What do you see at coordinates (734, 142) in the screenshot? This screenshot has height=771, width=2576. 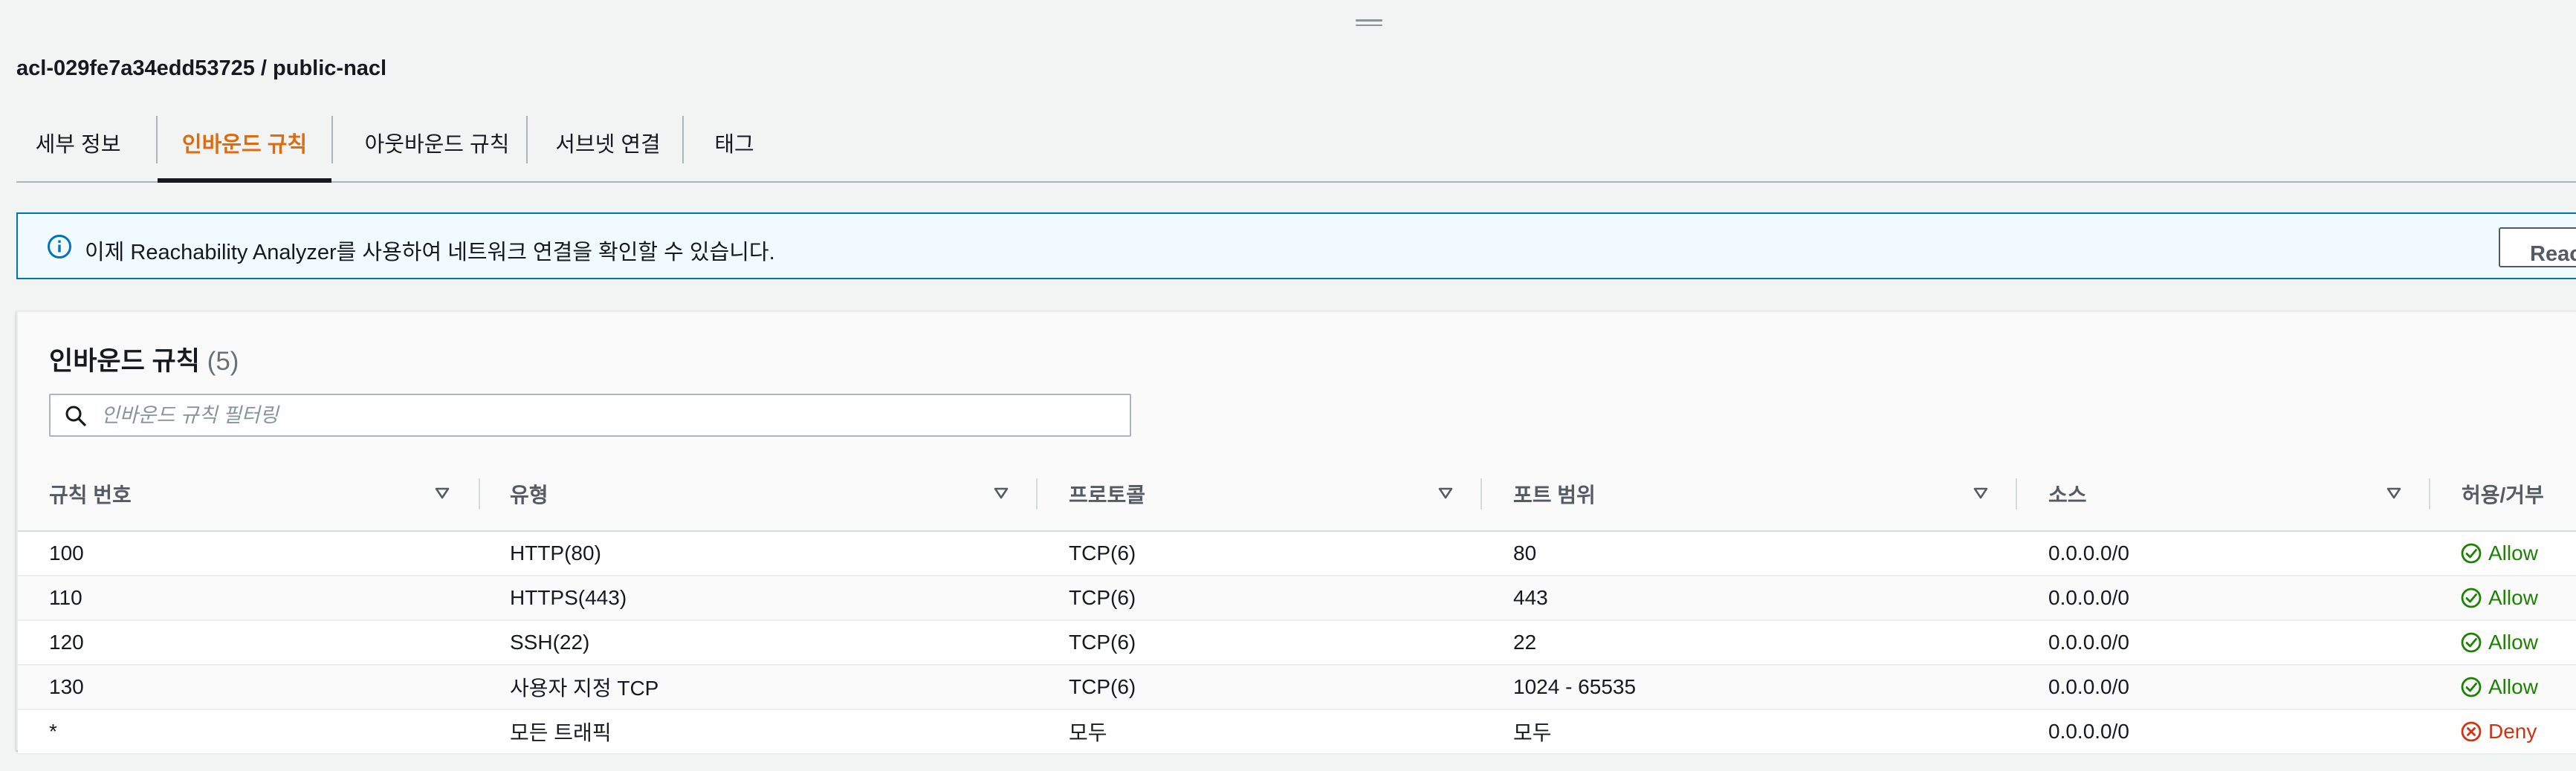 I see `tab-tags: 태그` at bounding box center [734, 142].